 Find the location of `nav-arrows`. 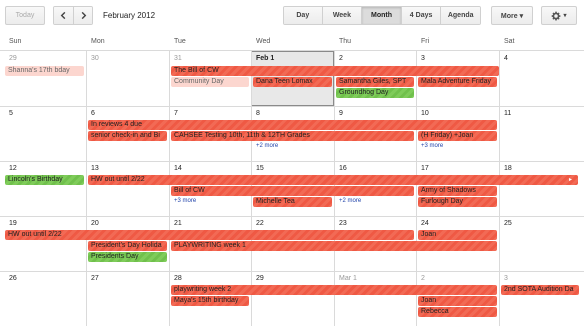

nav-arrows is located at coordinates (73, 15).